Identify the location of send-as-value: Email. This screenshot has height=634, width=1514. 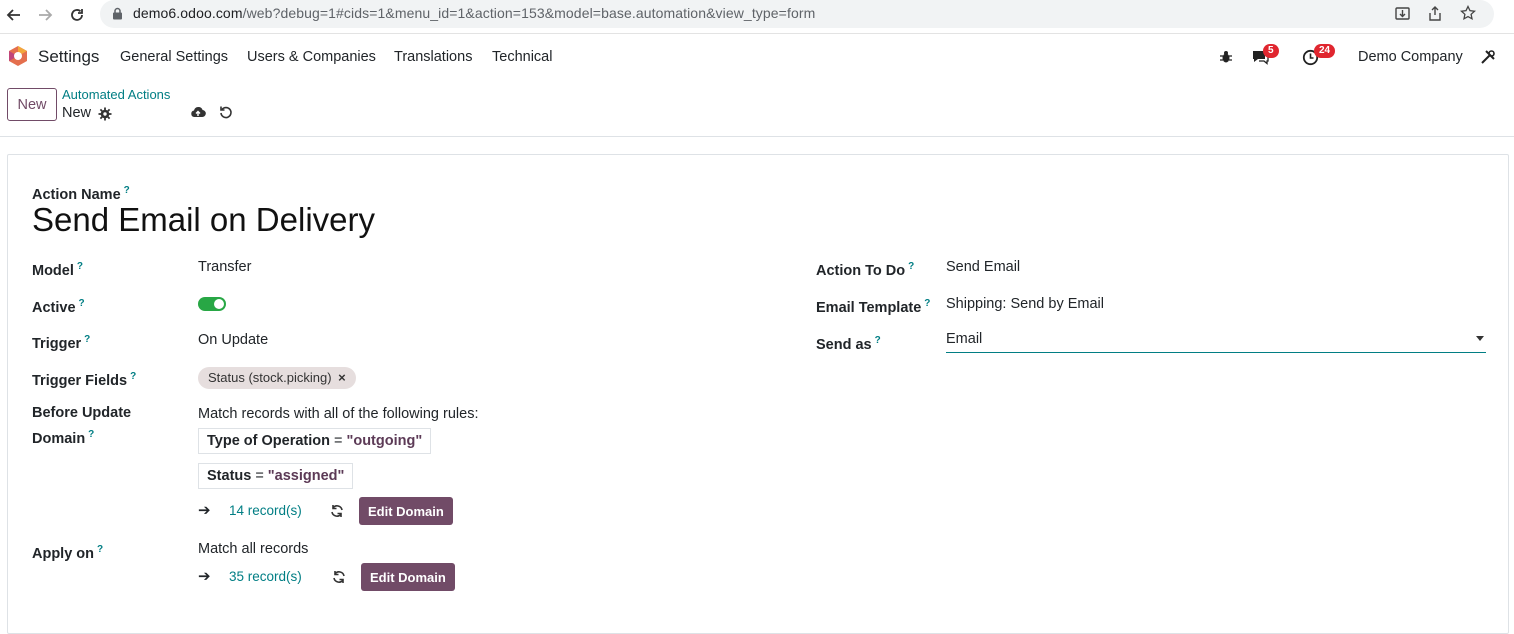
(964, 339).